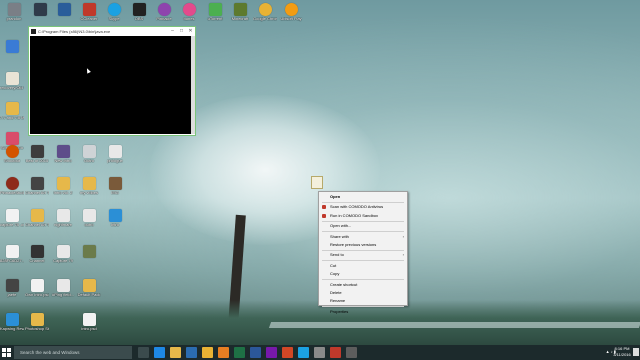 The image size is (640, 360). What do you see at coordinates (37, 288) in the screenshot?
I see `desktop-icon: Own intro.psd` at bounding box center [37, 288].